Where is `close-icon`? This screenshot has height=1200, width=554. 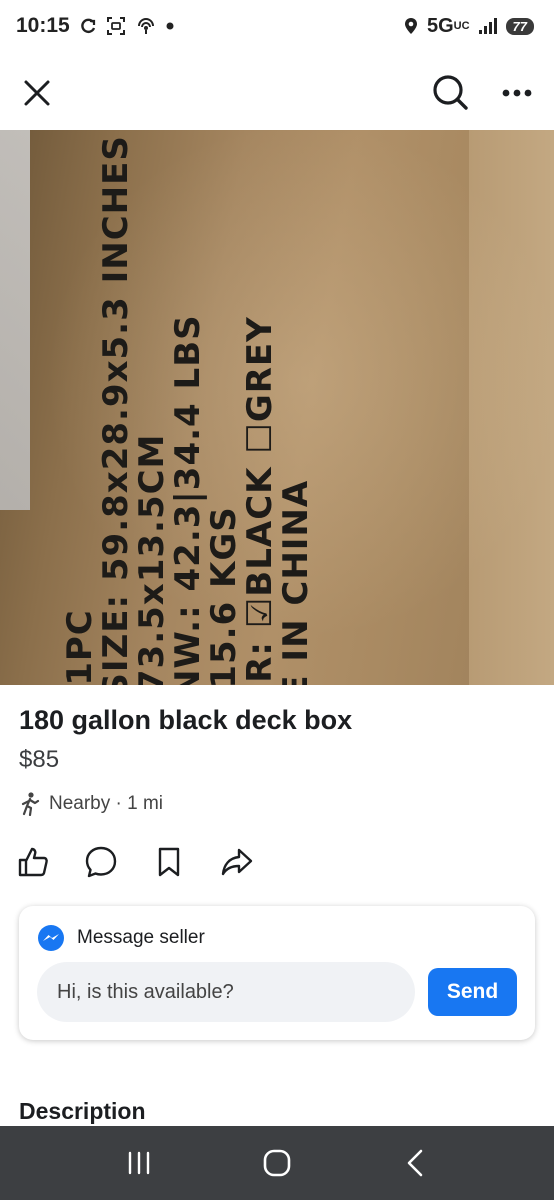 close-icon is located at coordinates (37, 93).